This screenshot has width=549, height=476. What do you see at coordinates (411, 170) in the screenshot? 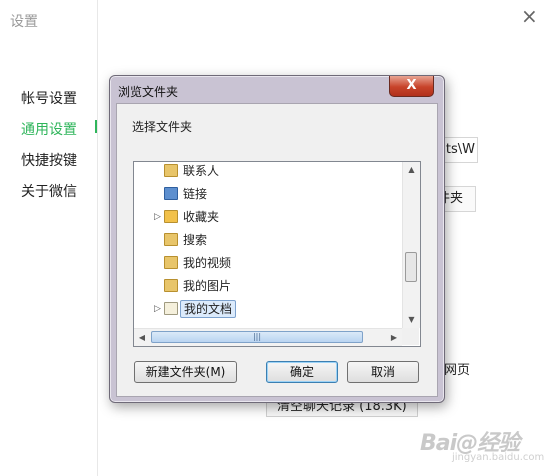
I see `scroll-up-icon: ▲` at bounding box center [411, 170].